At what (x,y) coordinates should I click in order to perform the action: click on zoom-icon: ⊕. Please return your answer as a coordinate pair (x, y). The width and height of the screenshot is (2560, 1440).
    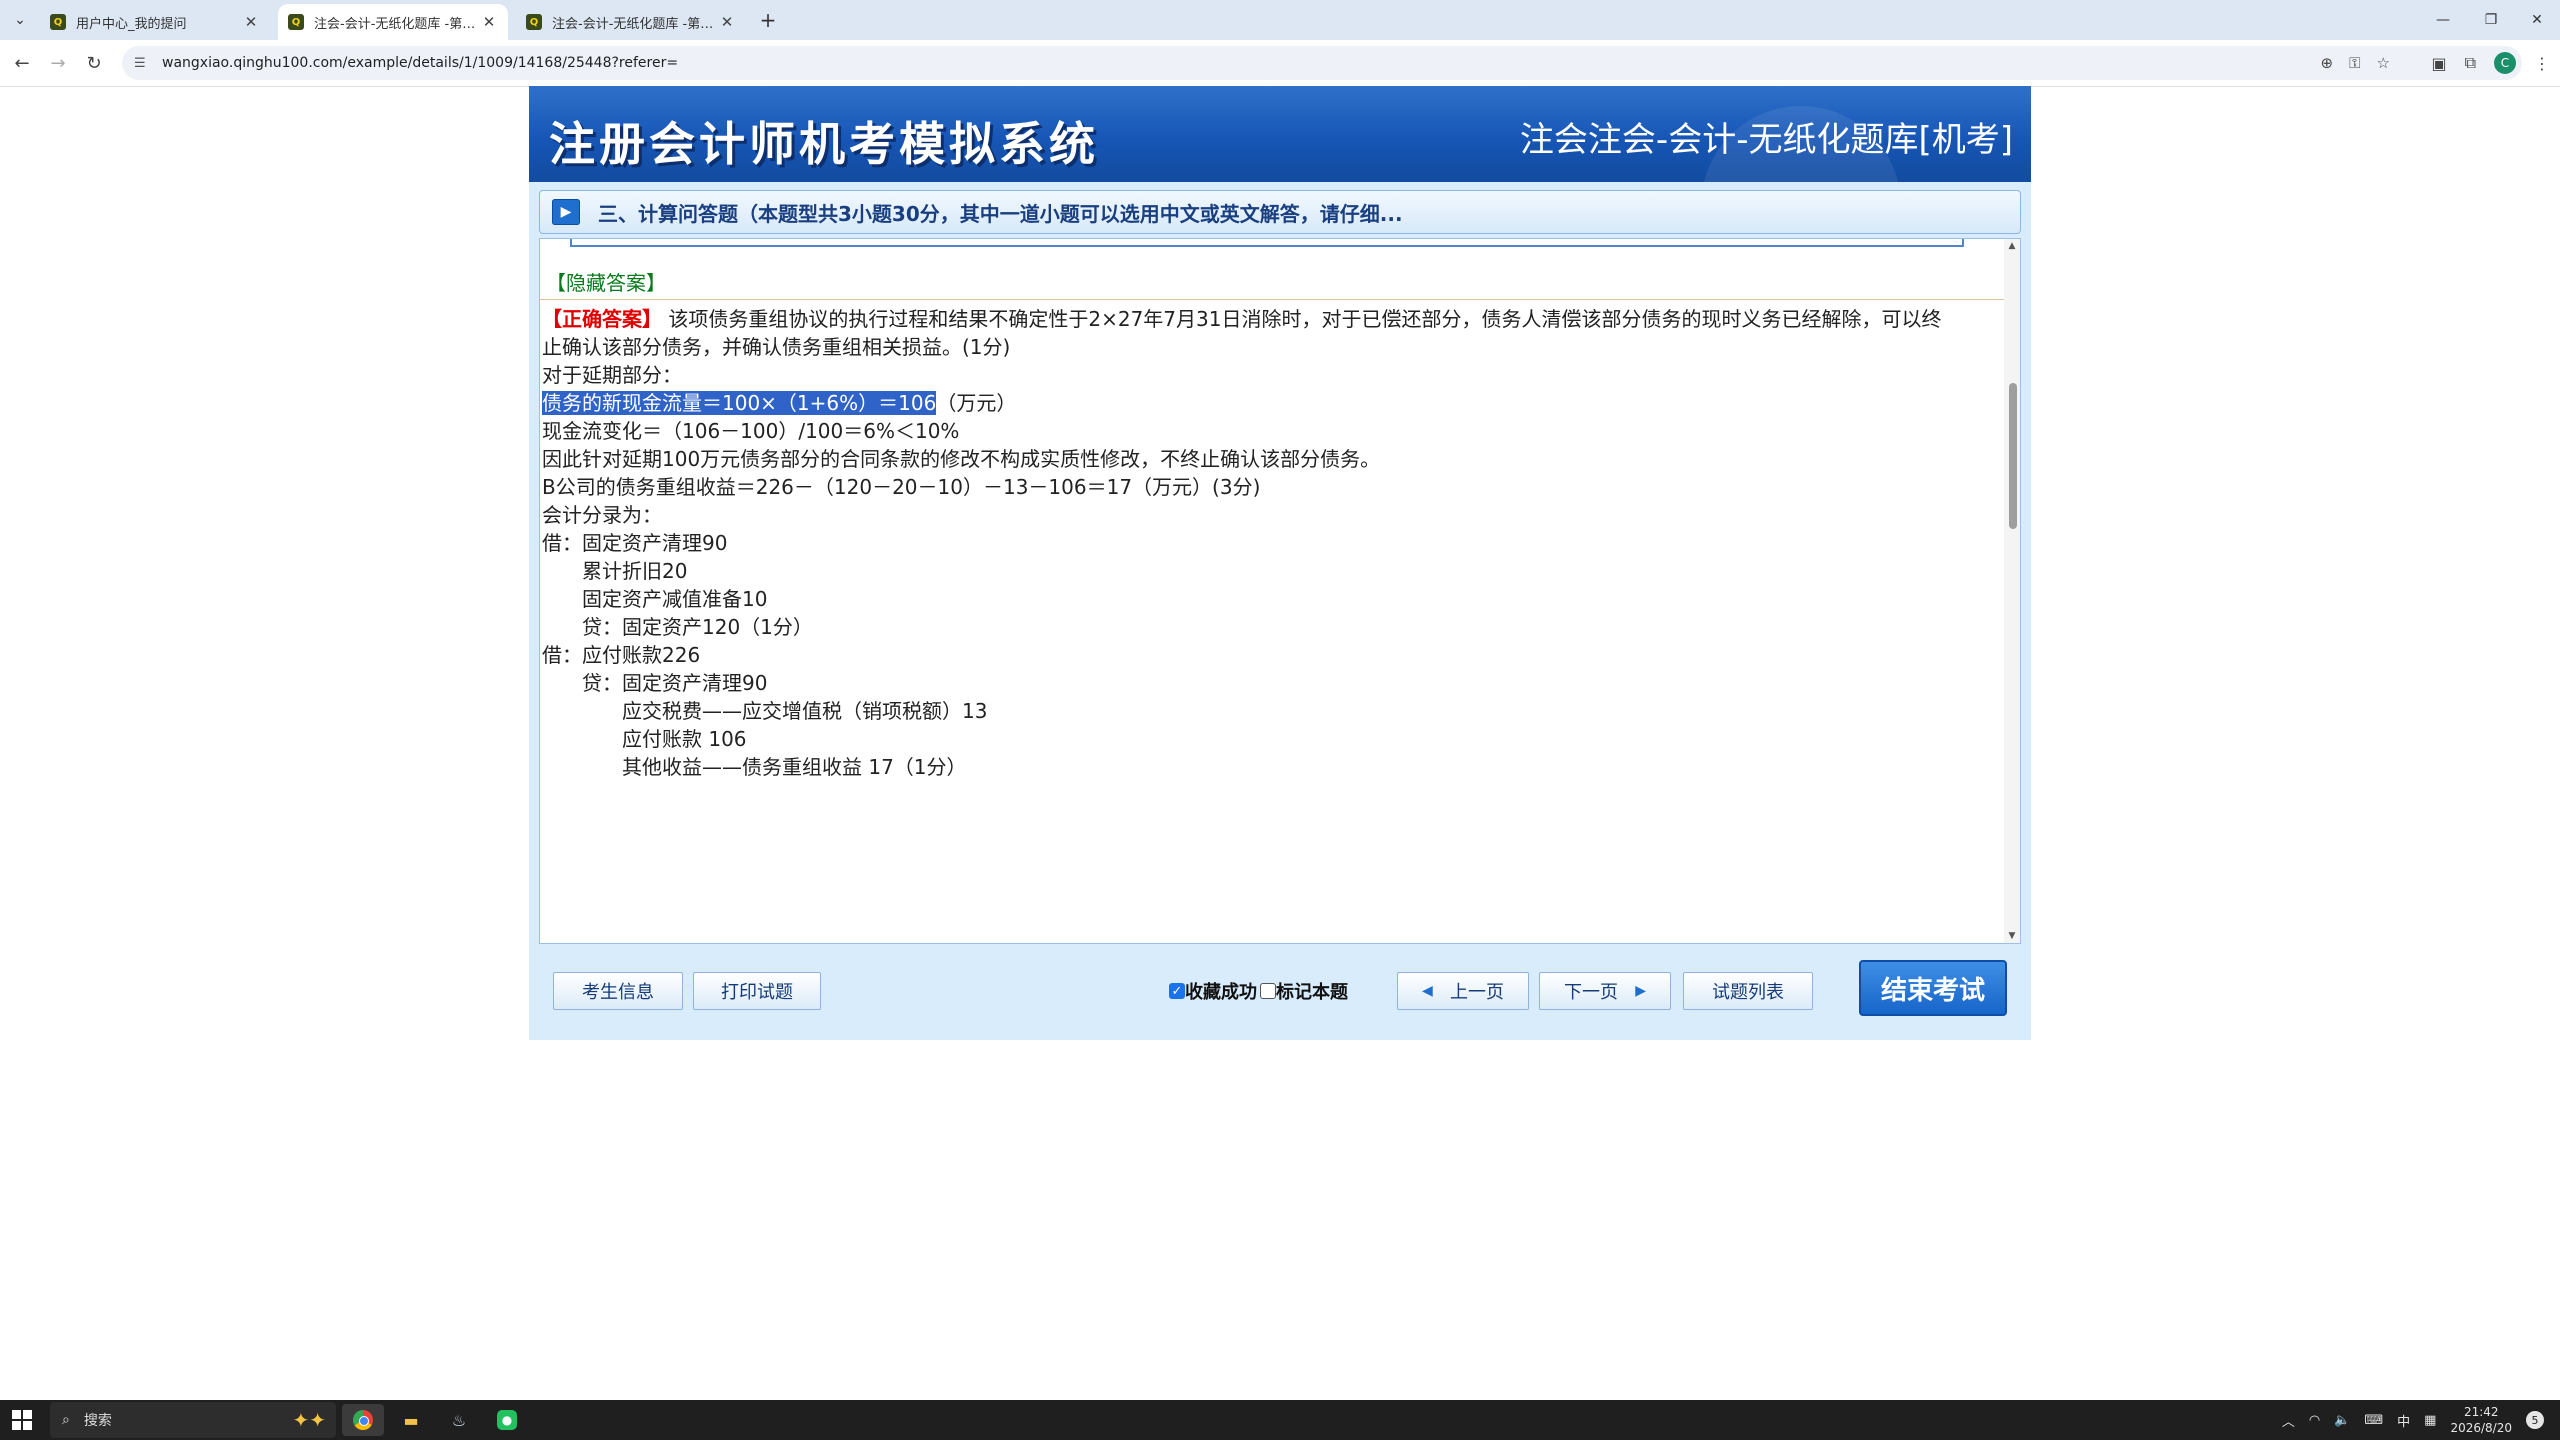
    Looking at the image, I should click on (2327, 63).